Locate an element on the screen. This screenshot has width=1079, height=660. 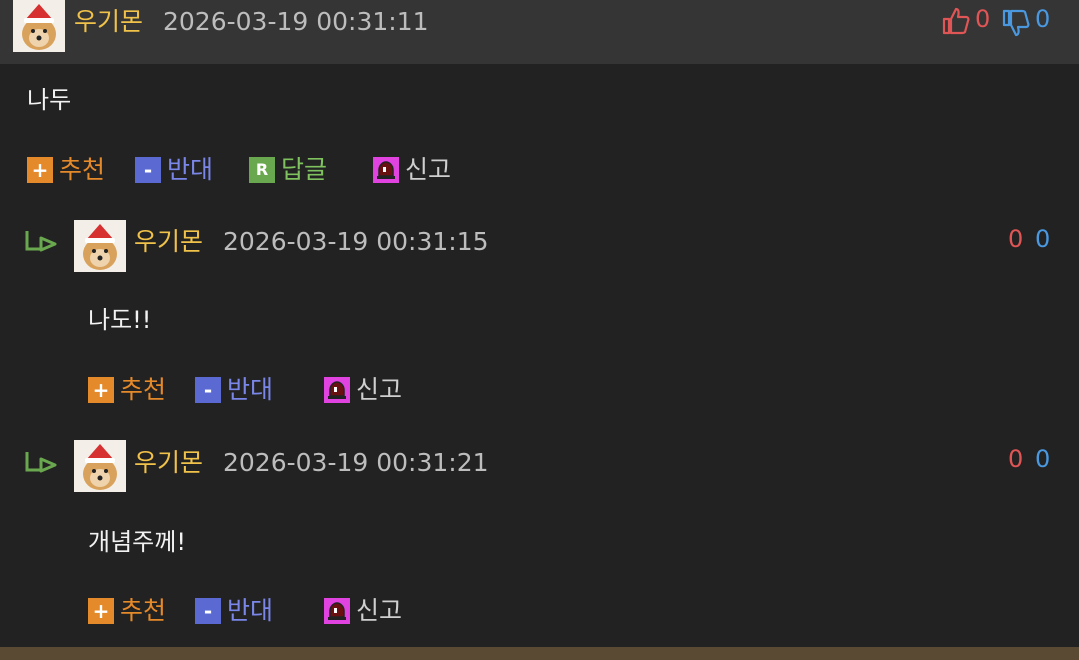
comment-text: 개념주께! is located at coordinates (137, 542).